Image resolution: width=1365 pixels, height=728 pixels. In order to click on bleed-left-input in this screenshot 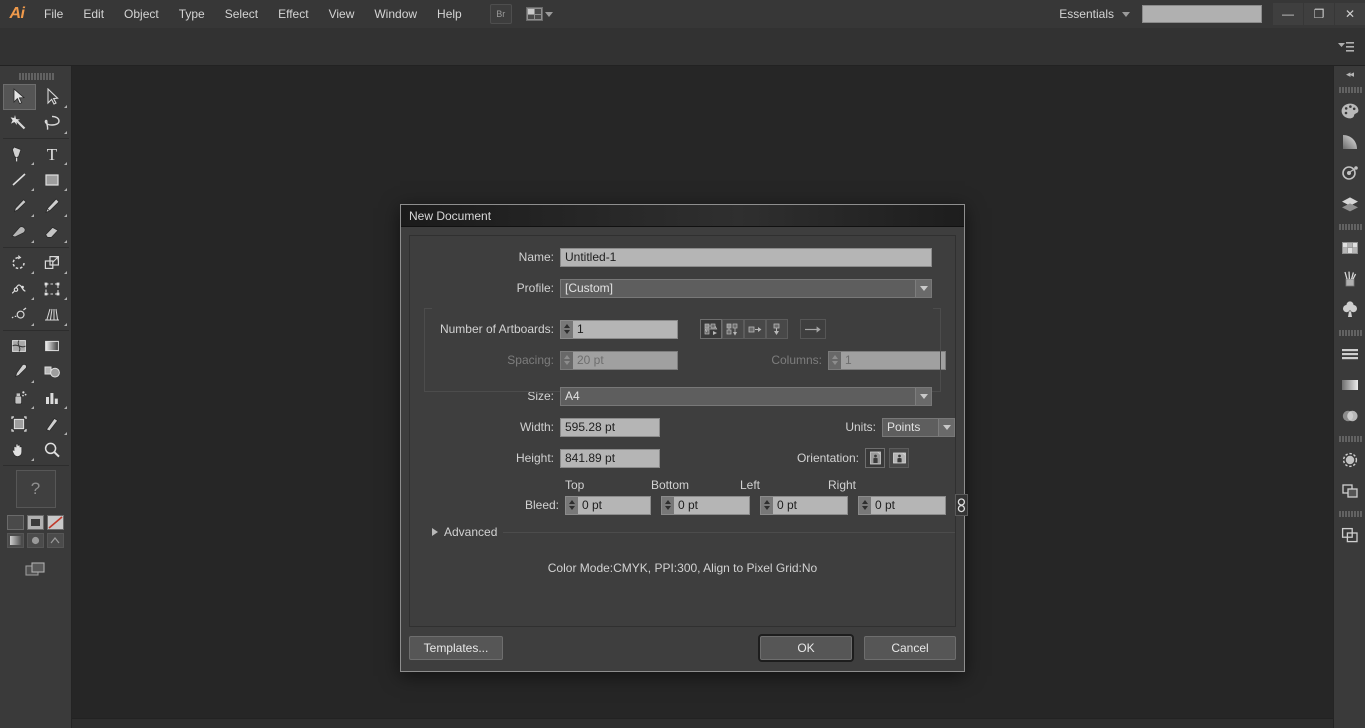, I will do `click(810, 505)`.